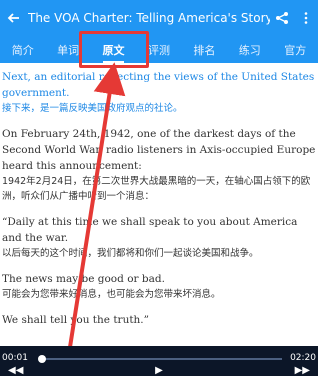 The height and width of the screenshot is (376, 320). Describe the element at coordinates (160, 279) in the screenshot. I see `paragraph-english: The news may be good or bad.` at that location.